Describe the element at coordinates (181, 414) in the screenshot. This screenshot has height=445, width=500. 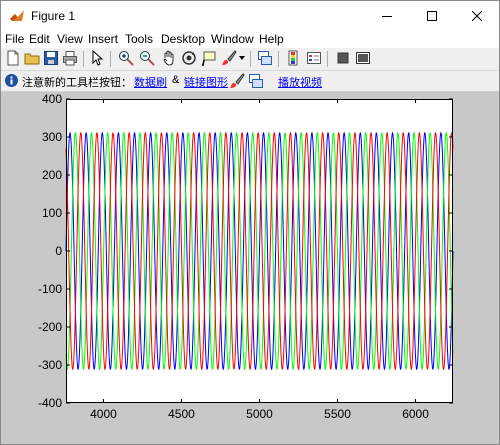
I see `x-tick-label: 4500` at that location.